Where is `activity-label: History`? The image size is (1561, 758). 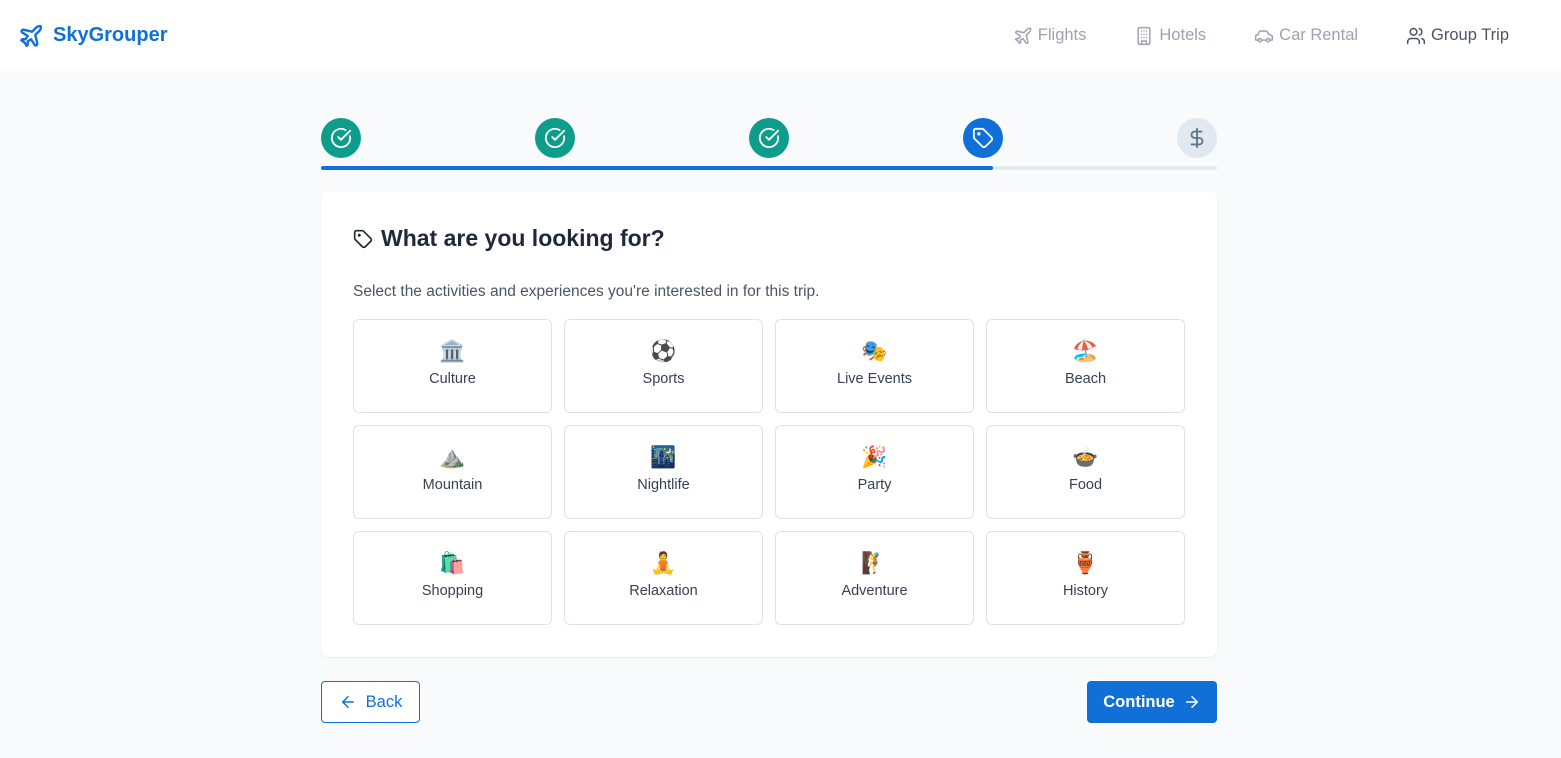 activity-label: History is located at coordinates (1085, 591).